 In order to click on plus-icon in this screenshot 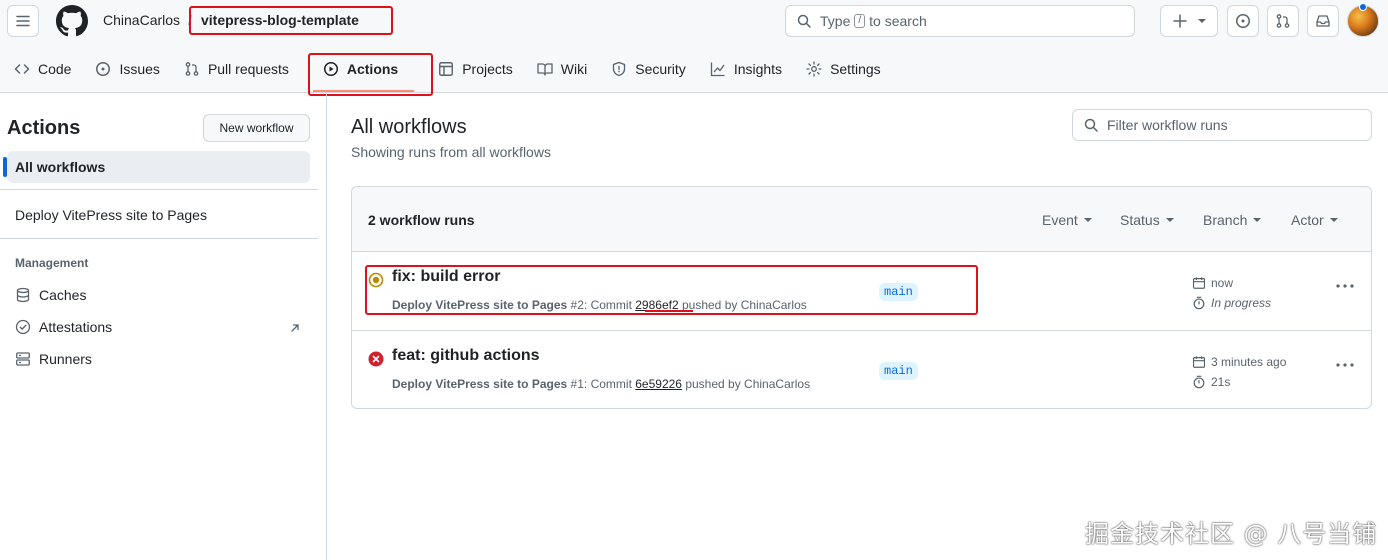, I will do `click(1180, 21)`.